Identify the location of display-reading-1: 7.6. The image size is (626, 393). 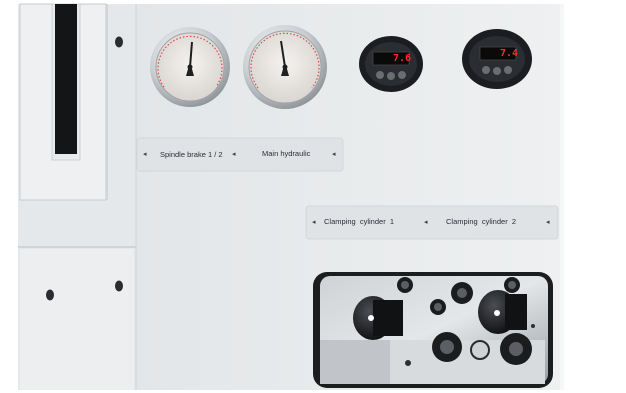
(402, 58).